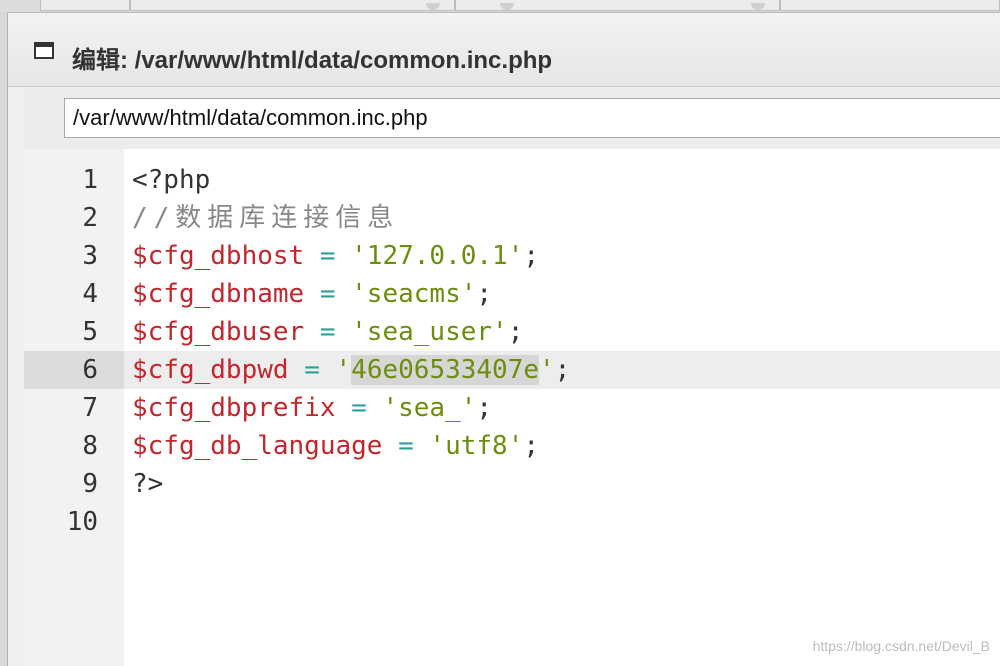 Image resolution: width=1000 pixels, height=666 pixels. What do you see at coordinates (90, 256) in the screenshot?
I see `line-number: 3` at bounding box center [90, 256].